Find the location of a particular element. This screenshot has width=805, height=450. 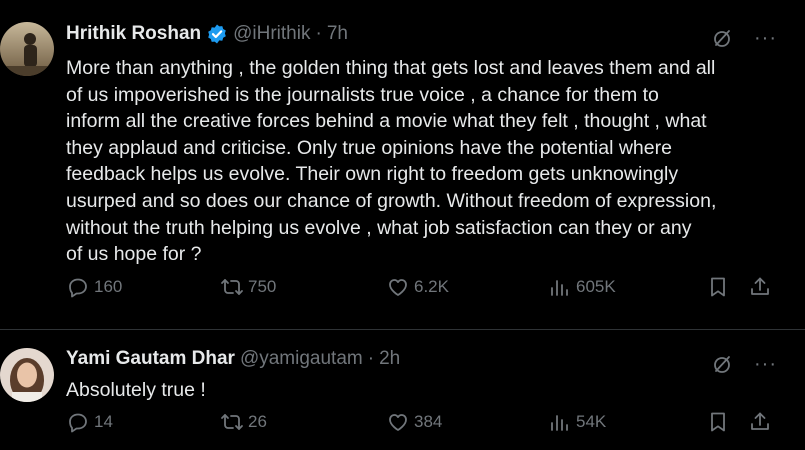

views-button: 605K is located at coordinates (582, 287).